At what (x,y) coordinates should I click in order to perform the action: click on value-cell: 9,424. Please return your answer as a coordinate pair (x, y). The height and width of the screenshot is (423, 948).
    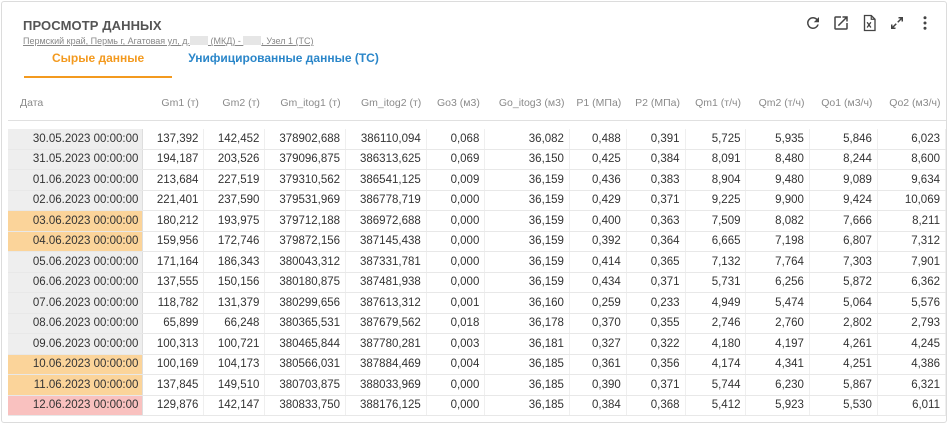
    Looking at the image, I should click on (843, 200).